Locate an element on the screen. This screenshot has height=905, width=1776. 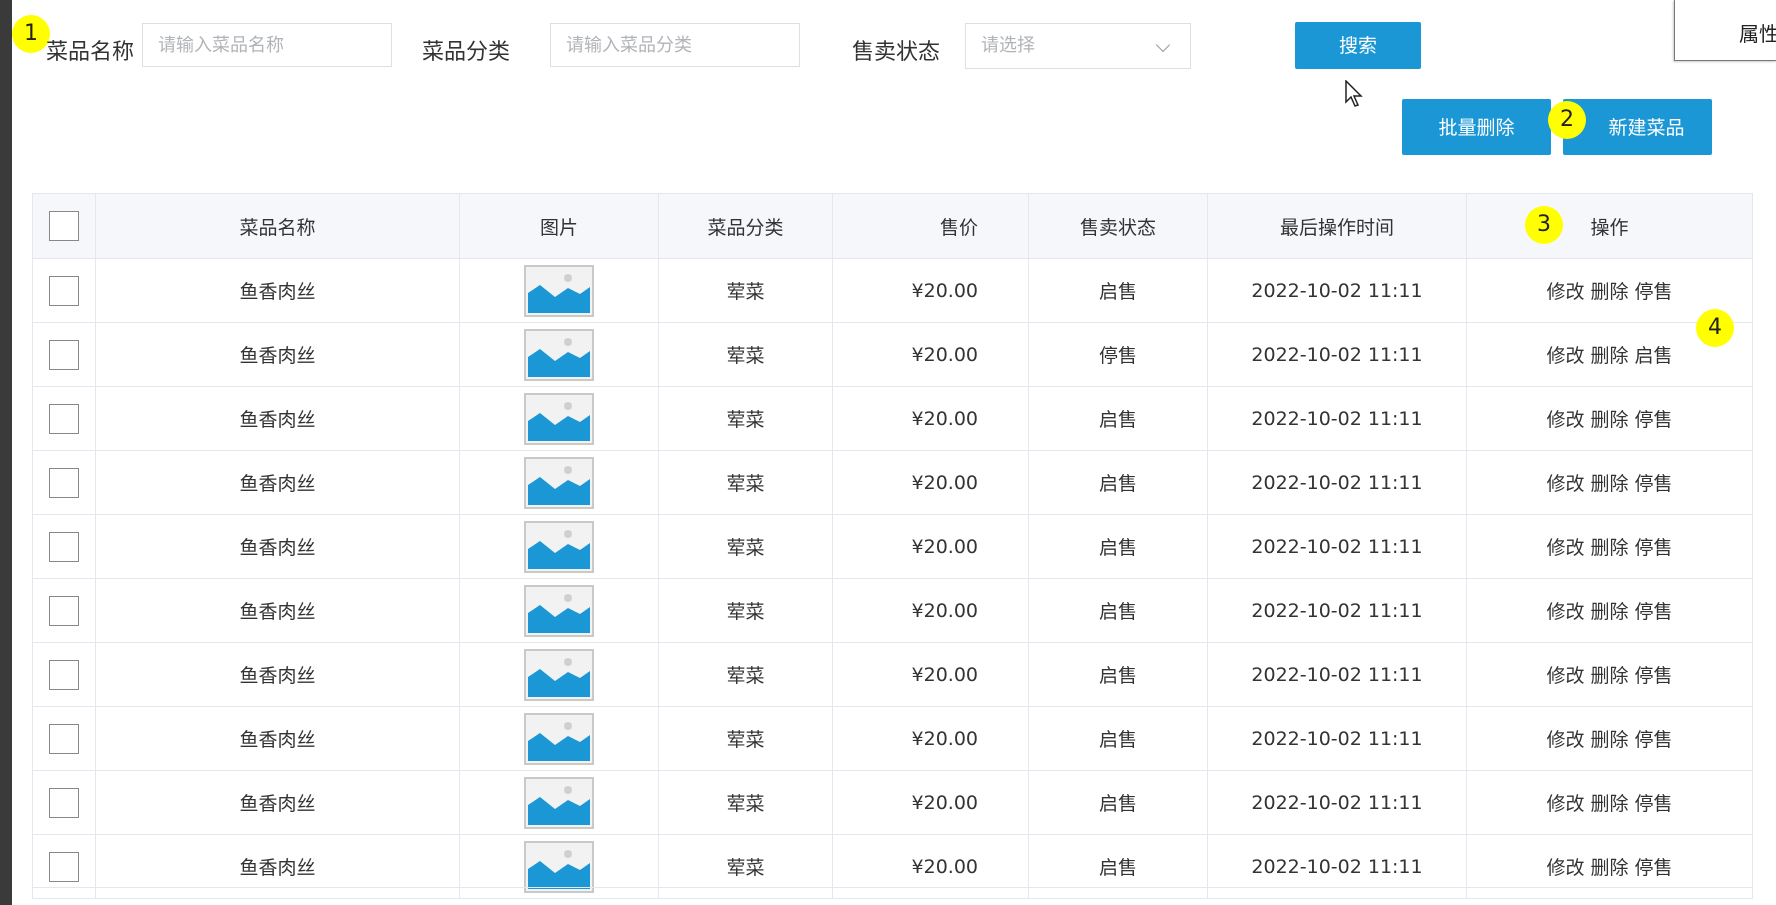
properties-panel: 属性 is located at coordinates (1725, 30).